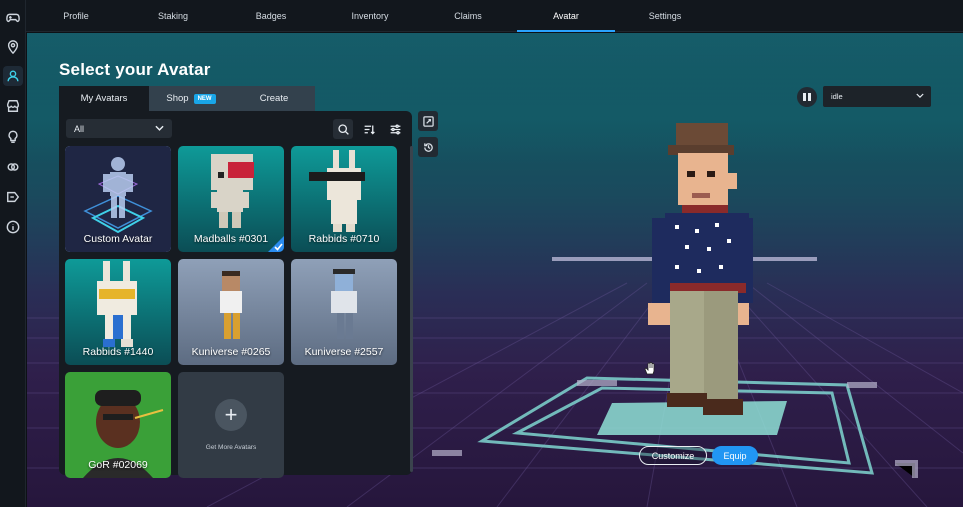  I want to click on search-button, so click(343, 129).